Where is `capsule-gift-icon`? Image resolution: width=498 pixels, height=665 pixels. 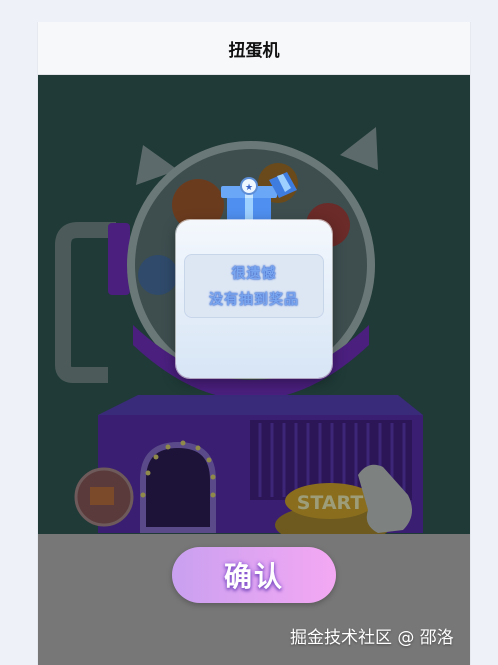
capsule-gift-icon is located at coordinates (102, 496).